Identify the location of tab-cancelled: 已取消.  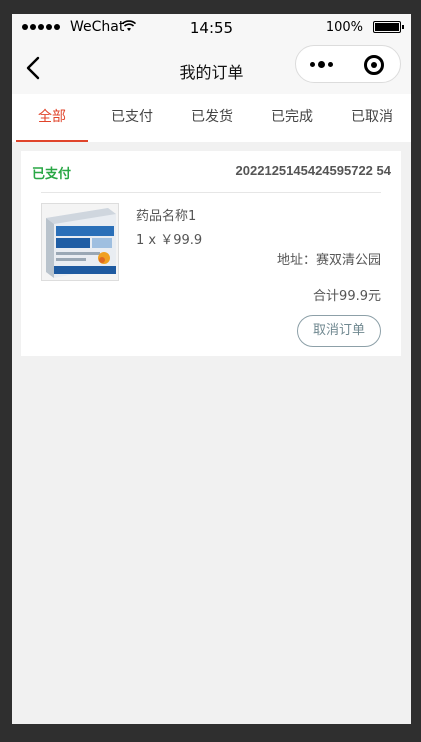
(371, 118).